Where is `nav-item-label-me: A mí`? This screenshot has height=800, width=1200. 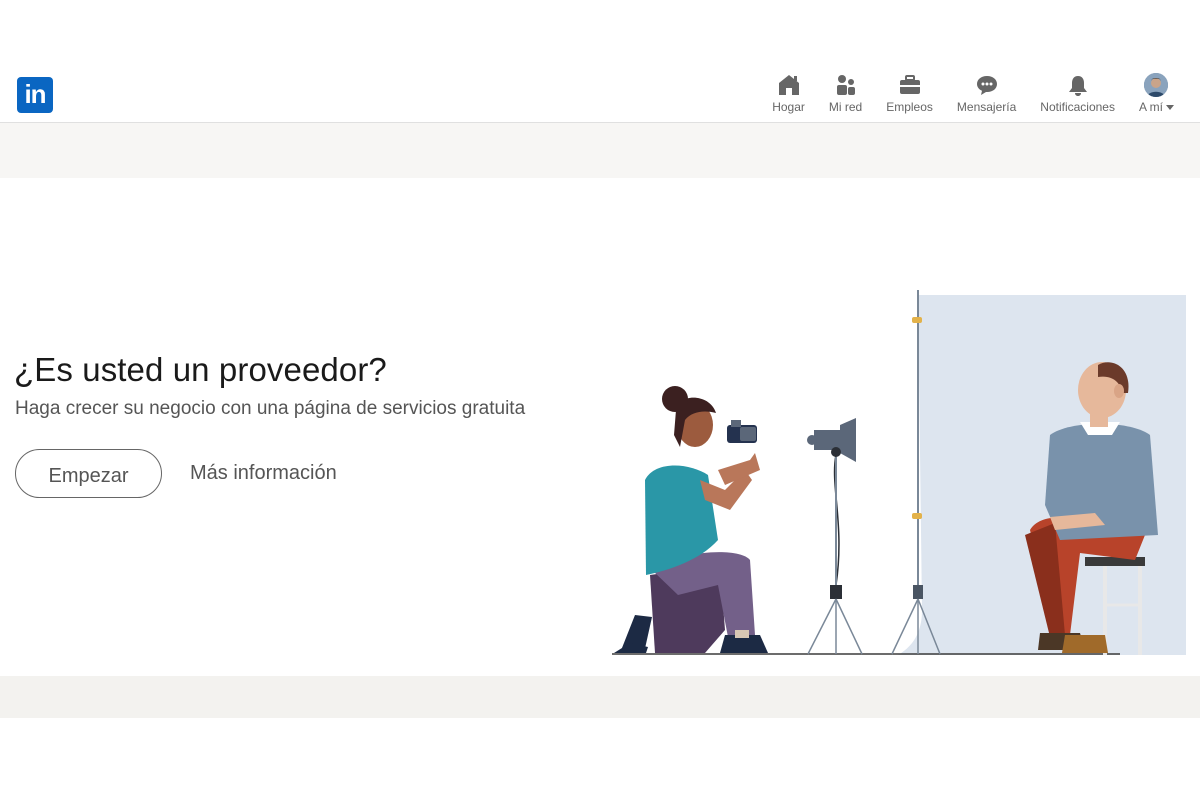 nav-item-label-me: A mí is located at coordinates (1156, 107).